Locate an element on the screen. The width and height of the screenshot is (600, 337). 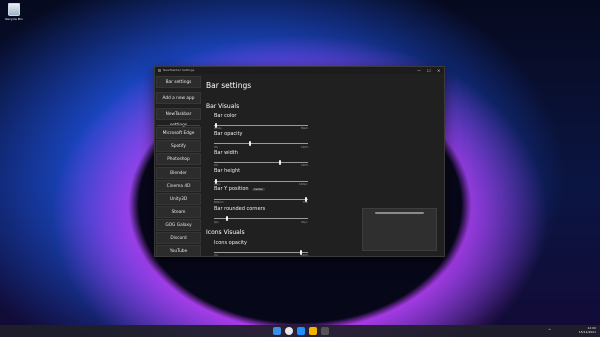
preview-bar is located at coordinates (399, 213).